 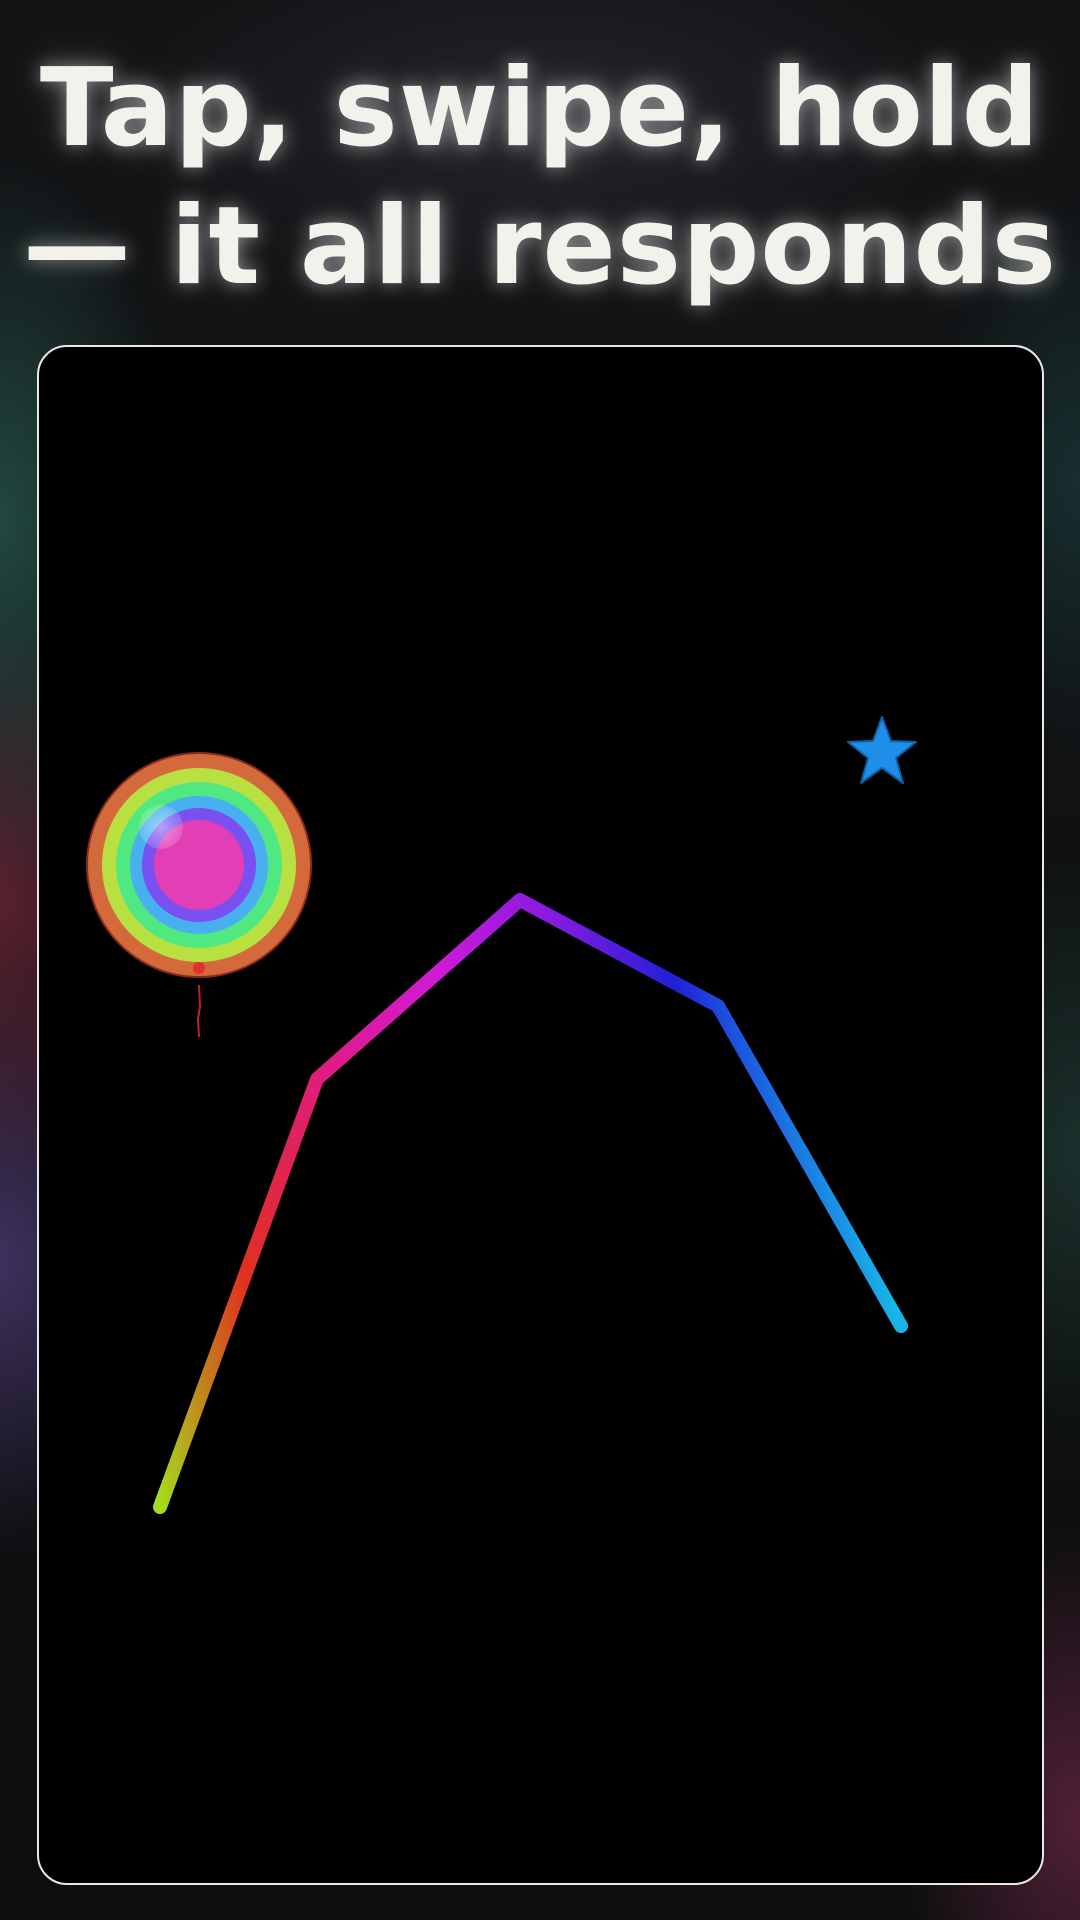 What do you see at coordinates (540, 108) in the screenshot?
I see `headline-line-1: Tap, swipe, hold` at bounding box center [540, 108].